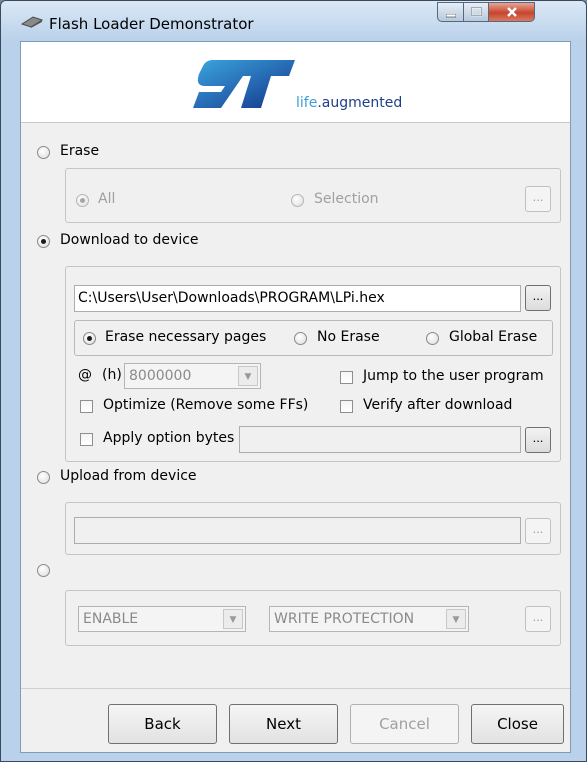  I want to click on erase-radio, so click(43, 152).